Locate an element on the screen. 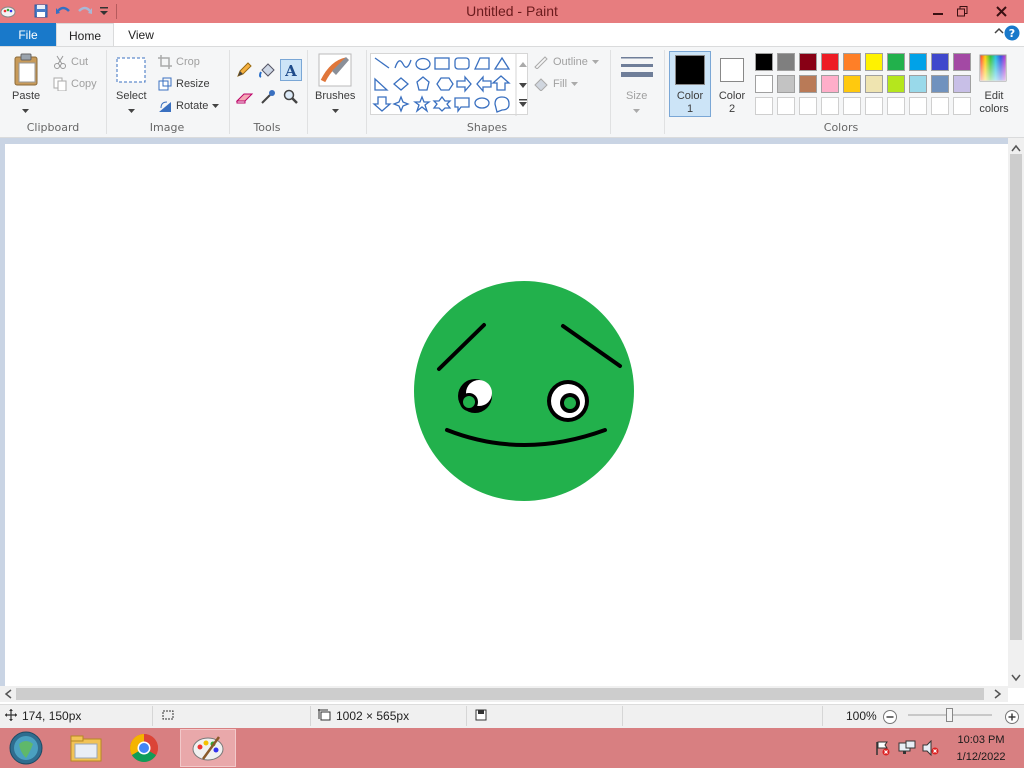 The height and width of the screenshot is (768, 1024). shape-four-point-star is located at coordinates (401, 104).